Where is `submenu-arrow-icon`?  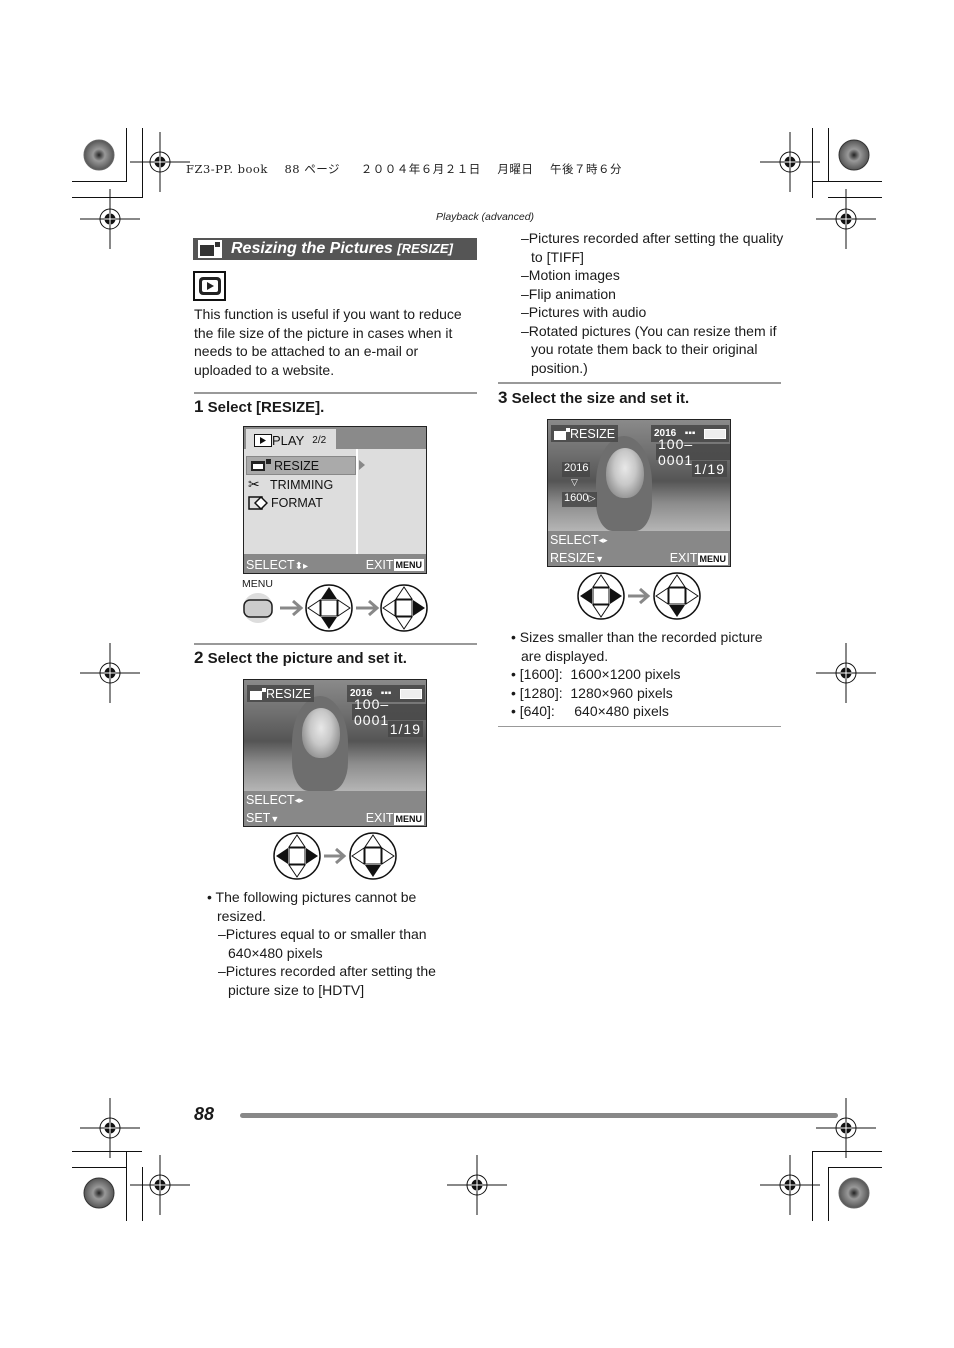
submenu-arrow-icon is located at coordinates (362, 465).